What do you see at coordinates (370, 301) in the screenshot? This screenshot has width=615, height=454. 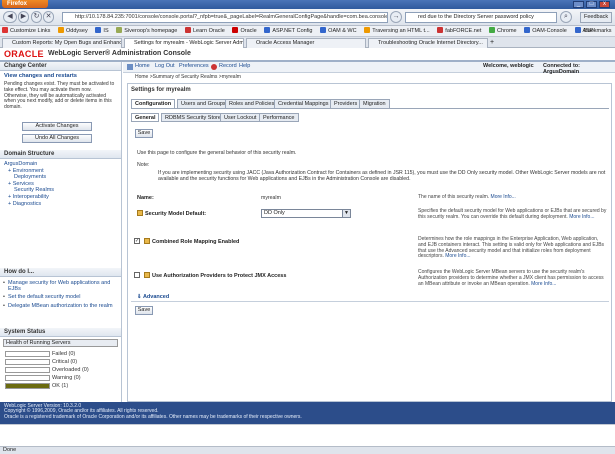 I see `section-divider` at bounding box center [370, 301].